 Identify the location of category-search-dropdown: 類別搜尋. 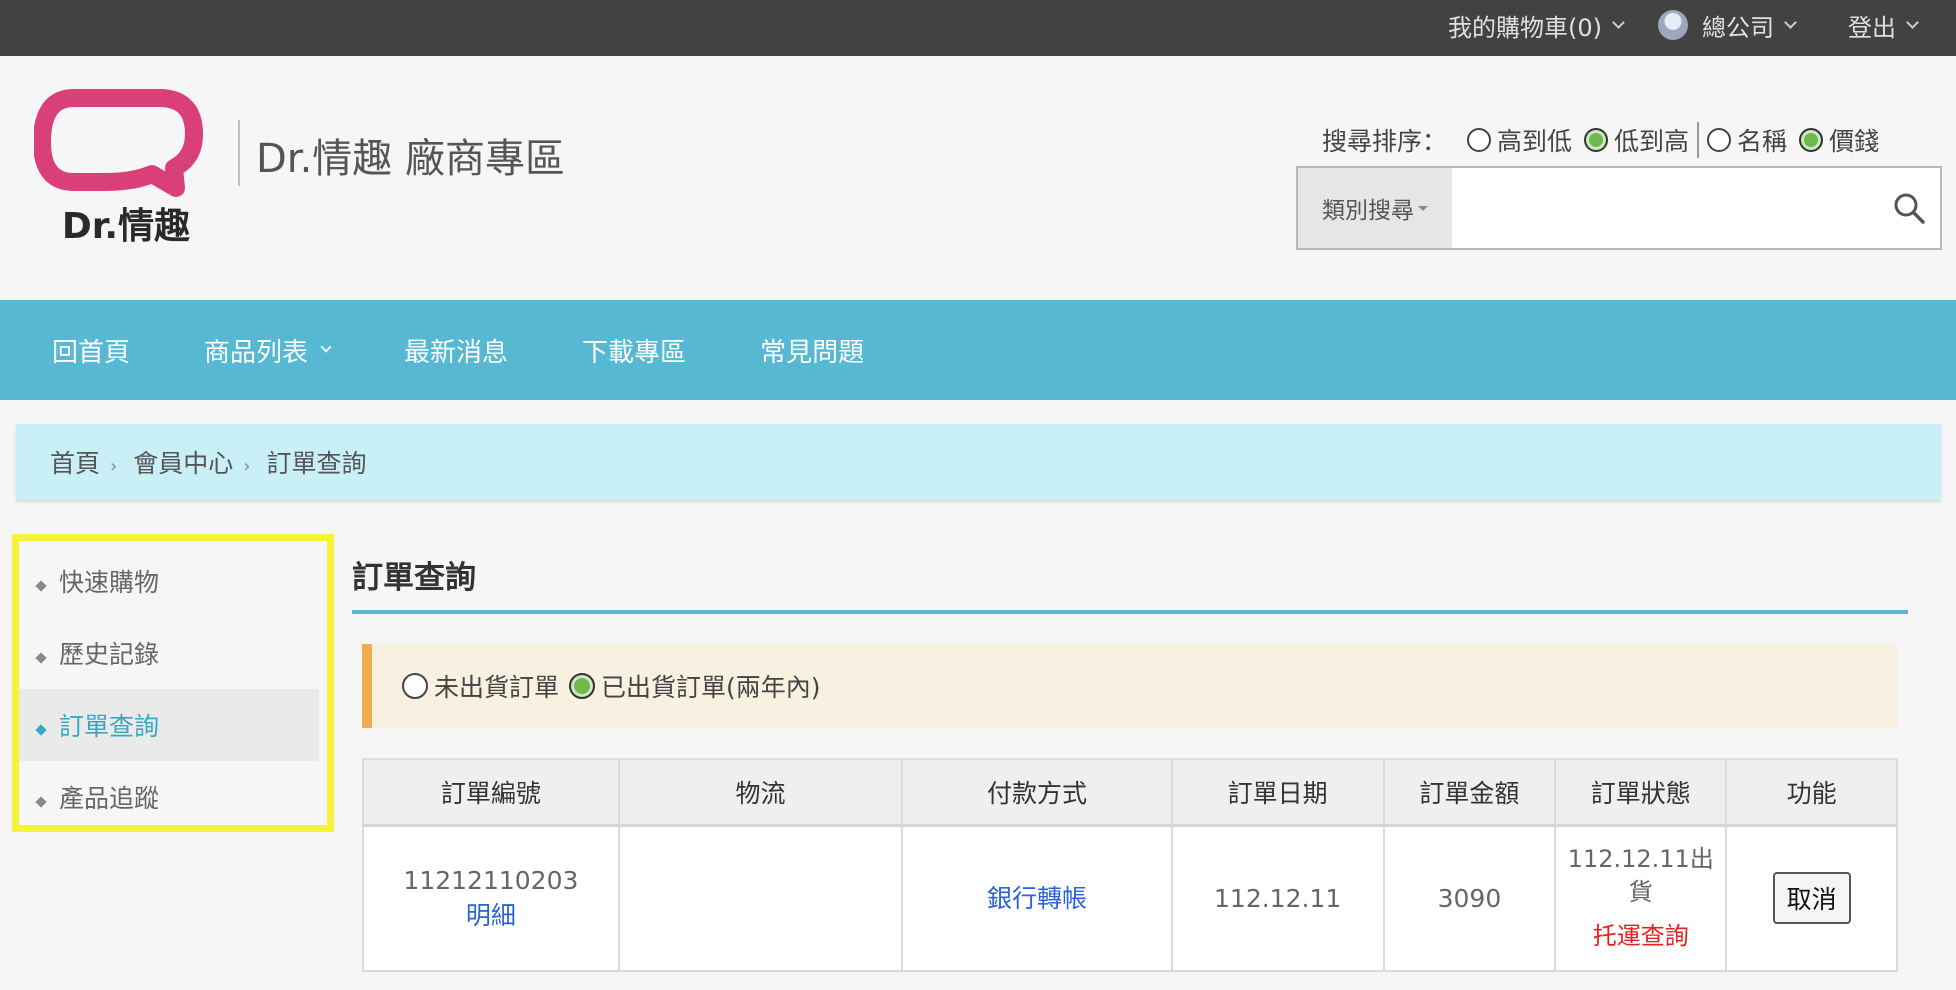
(1375, 208).